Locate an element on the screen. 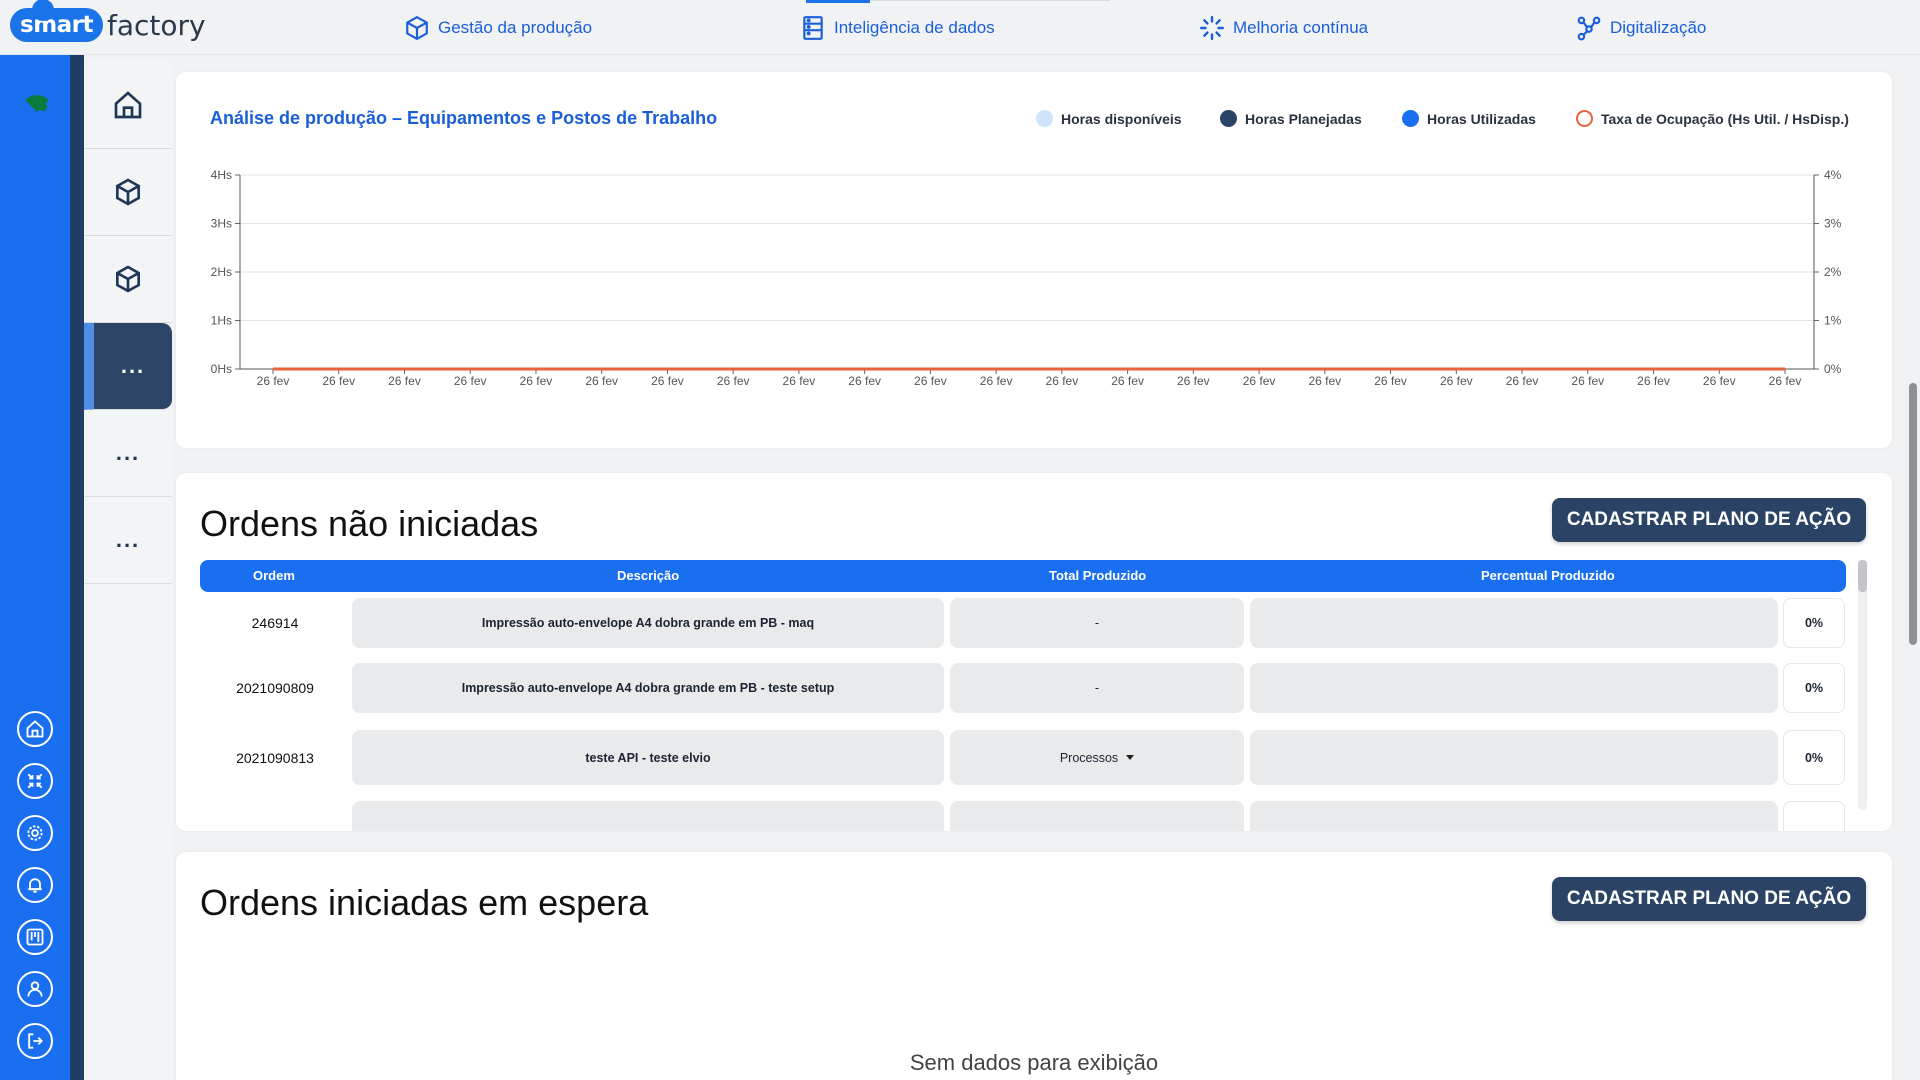 The height and width of the screenshot is (1080, 1920). column-header-description: Descrição is located at coordinates (648, 575).